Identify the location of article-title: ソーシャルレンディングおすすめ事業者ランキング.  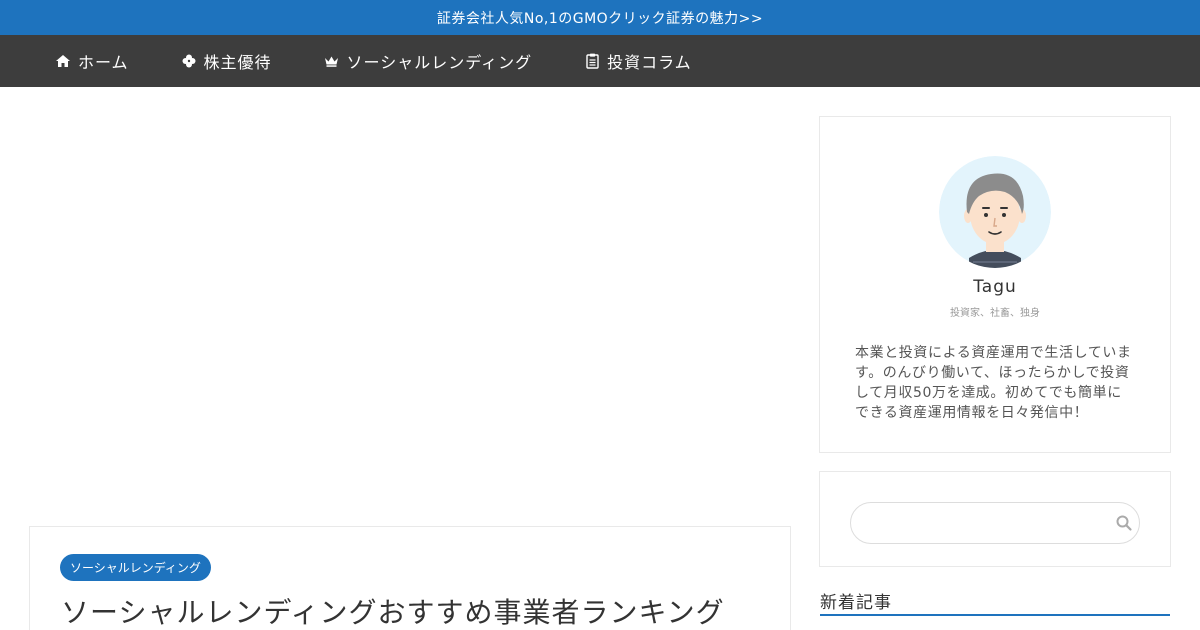
(393, 610).